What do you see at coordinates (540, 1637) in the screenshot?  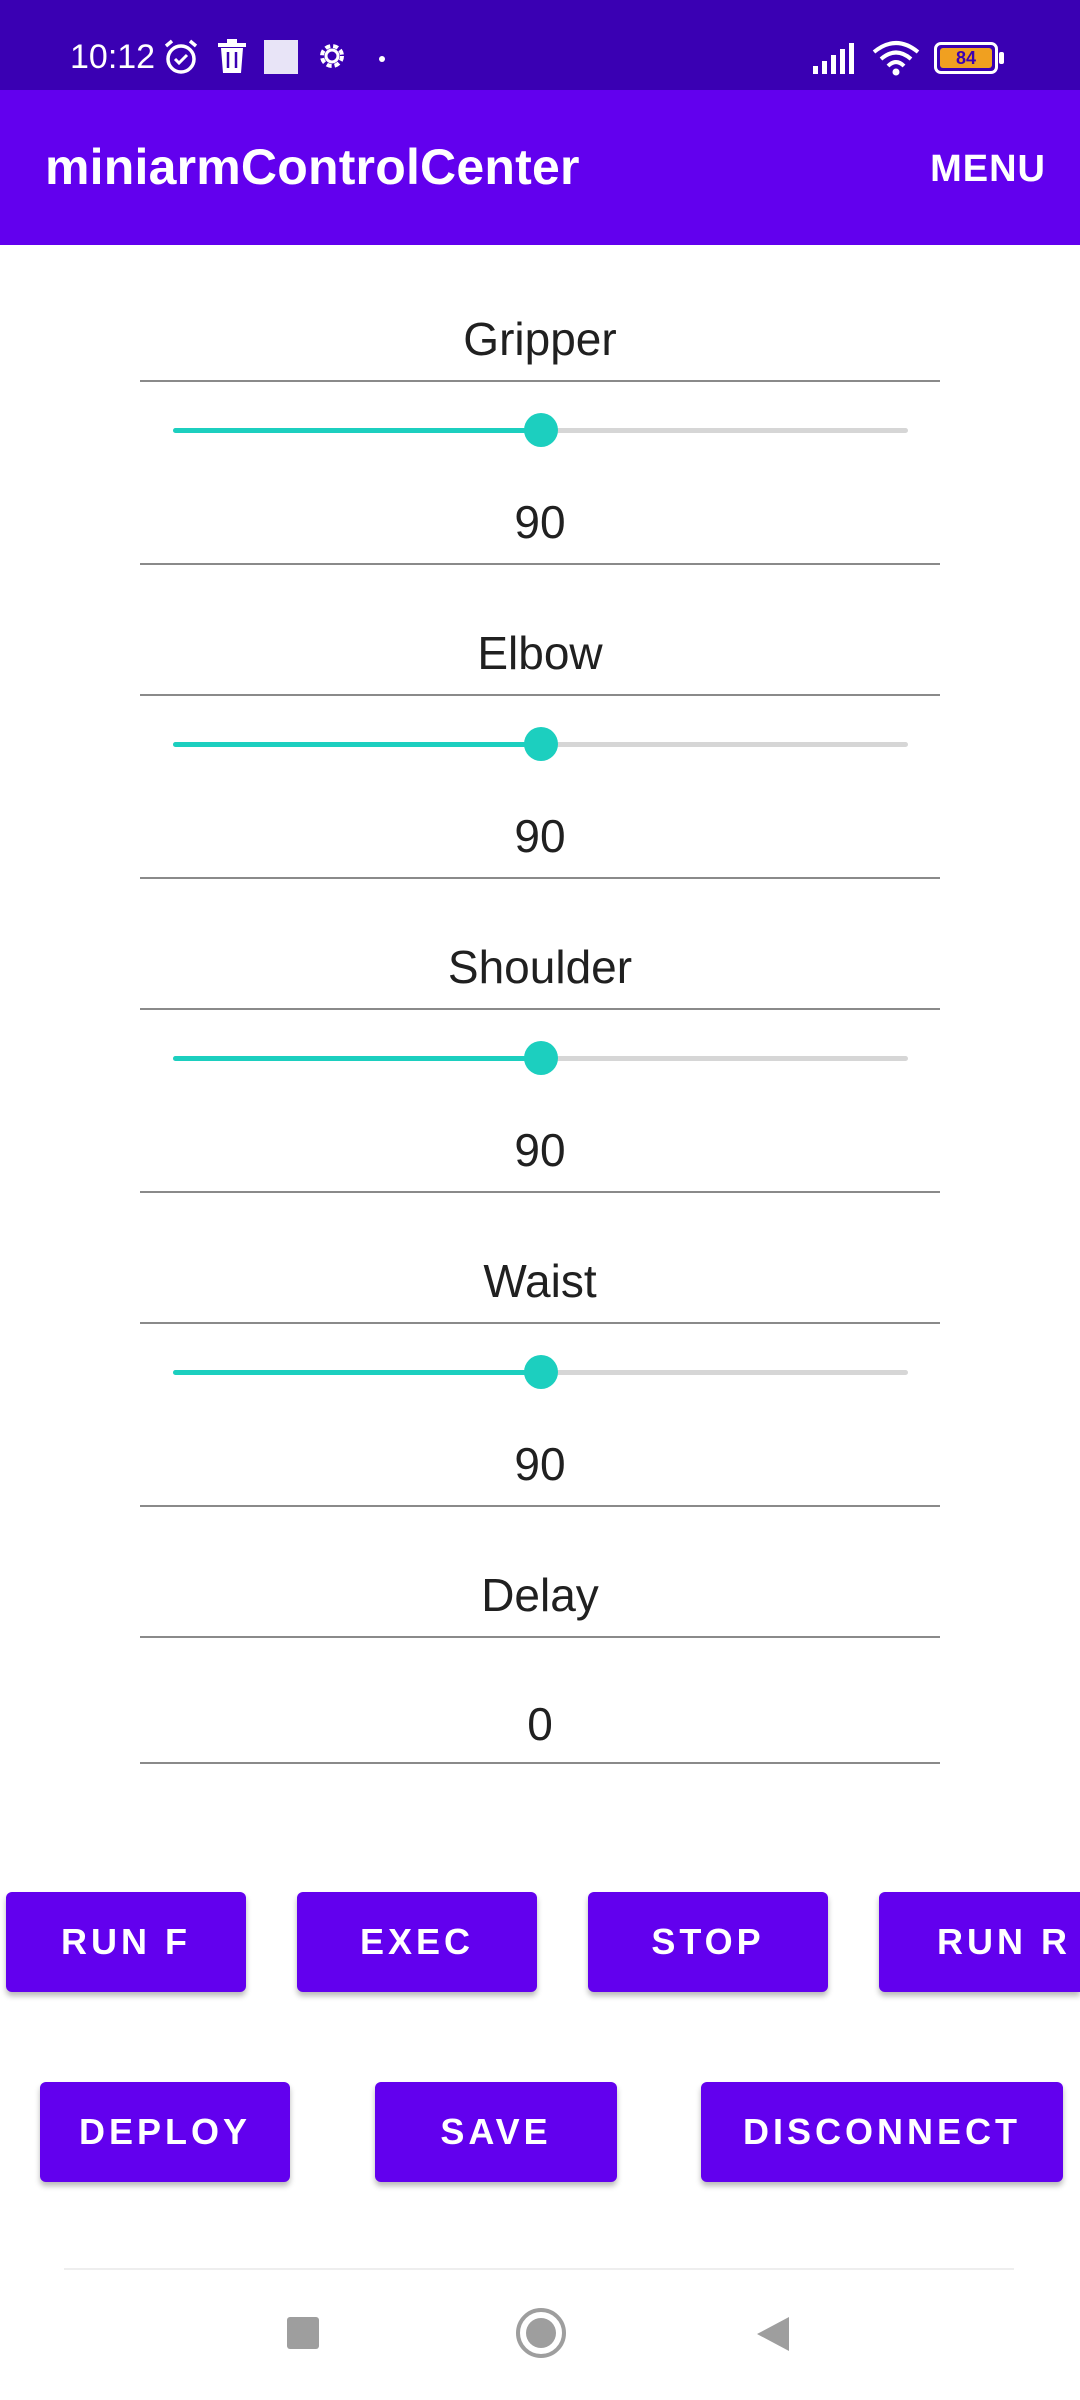 I see `delay-divider` at bounding box center [540, 1637].